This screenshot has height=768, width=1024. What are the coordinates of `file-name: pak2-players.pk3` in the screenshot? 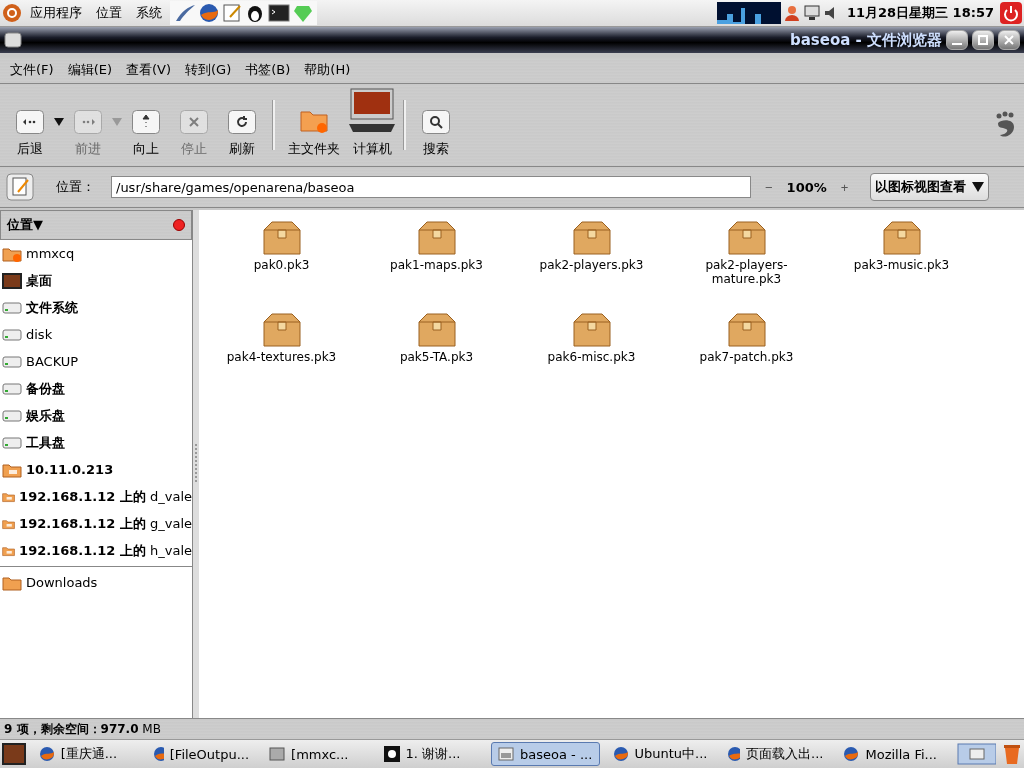 It's located at (591, 265).